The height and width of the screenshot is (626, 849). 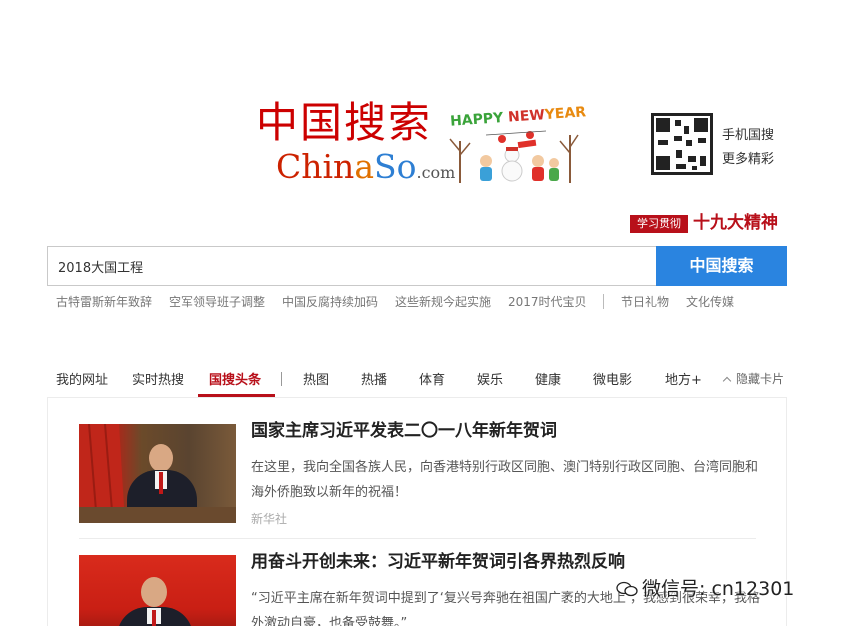 I want to click on hot-link: 空军领导班子调整, so click(x=217, y=301).